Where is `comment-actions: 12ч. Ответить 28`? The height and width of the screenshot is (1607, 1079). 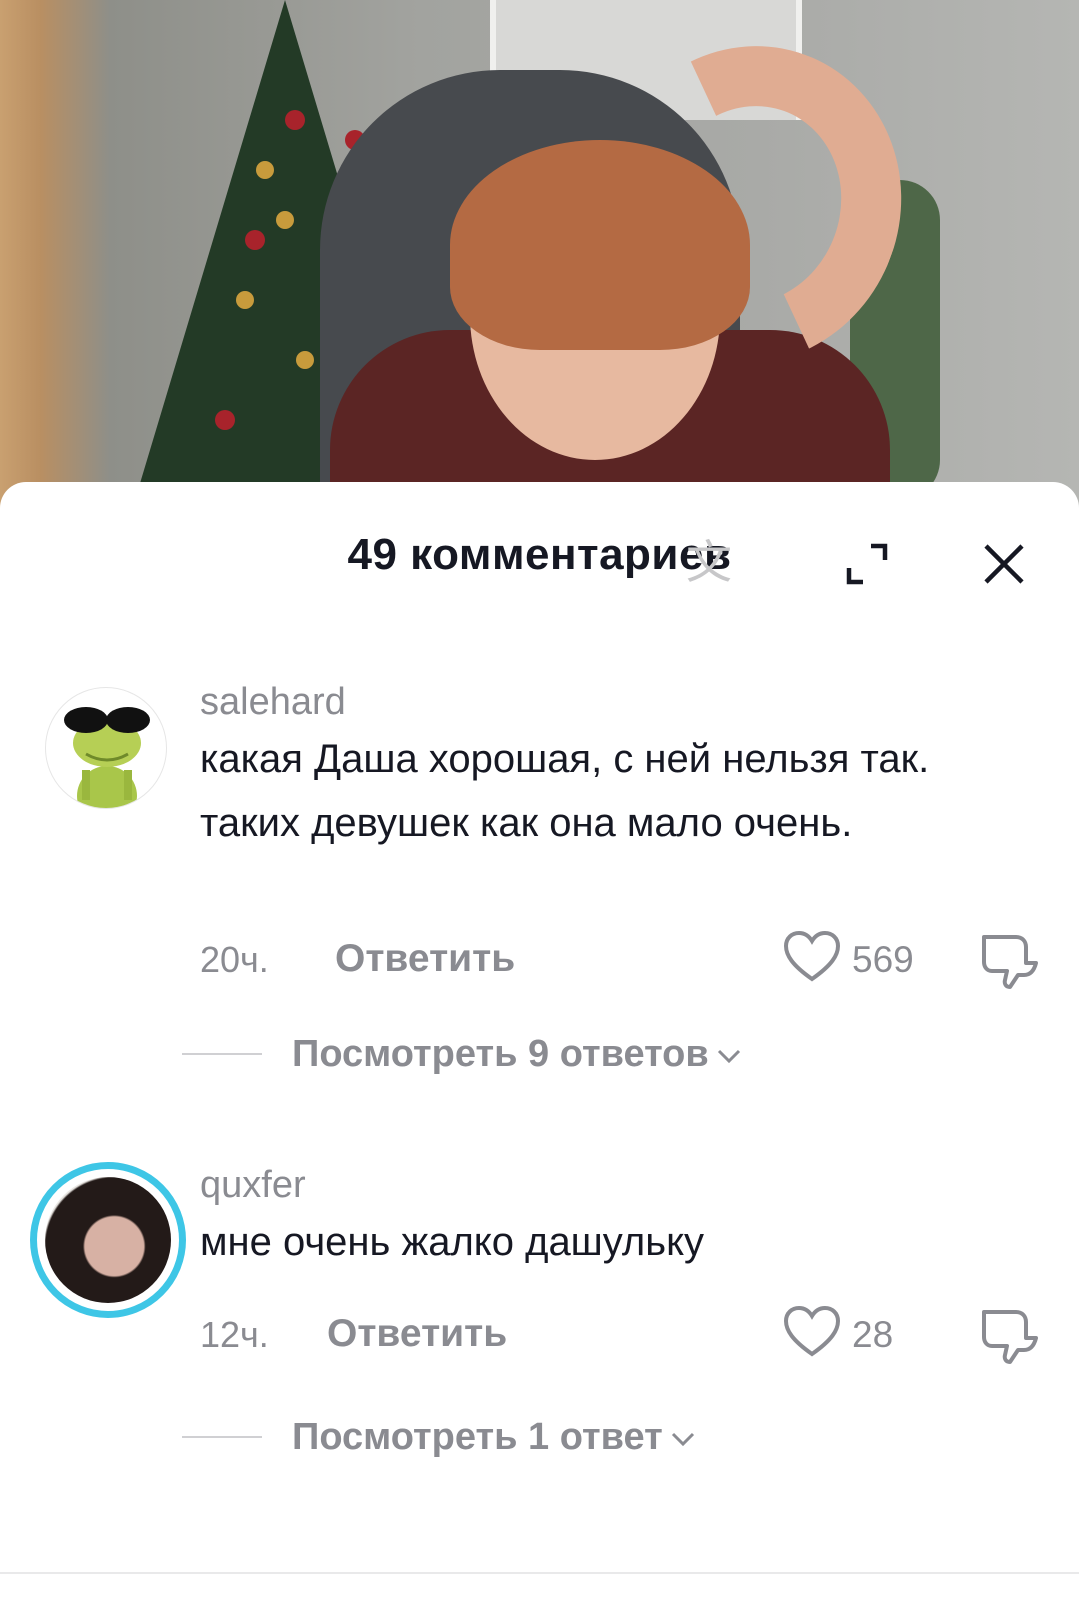
comment-actions: 12ч. Ответить 28 is located at coordinates (620, 1334).